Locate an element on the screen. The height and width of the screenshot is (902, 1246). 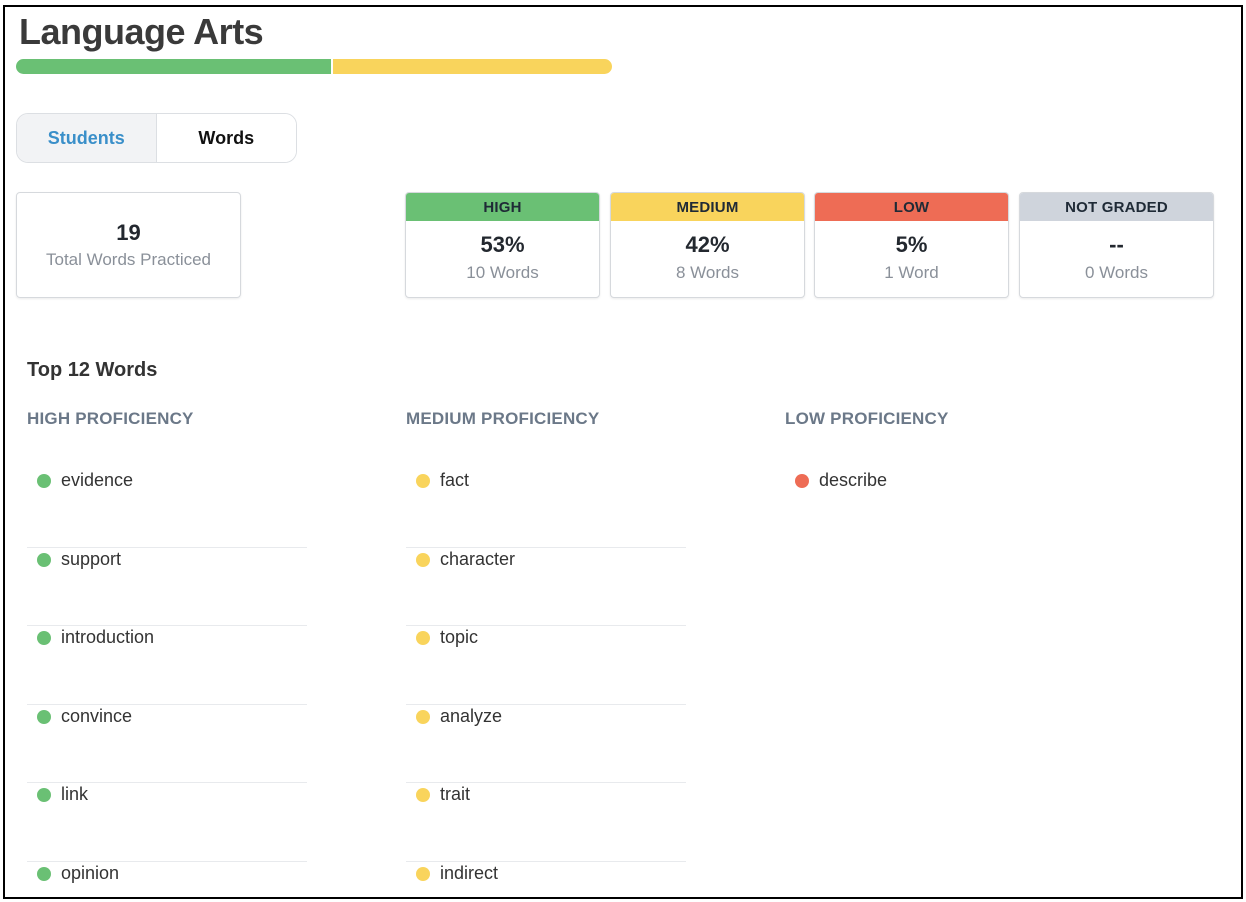
word-label: introduction is located at coordinates (108, 637).